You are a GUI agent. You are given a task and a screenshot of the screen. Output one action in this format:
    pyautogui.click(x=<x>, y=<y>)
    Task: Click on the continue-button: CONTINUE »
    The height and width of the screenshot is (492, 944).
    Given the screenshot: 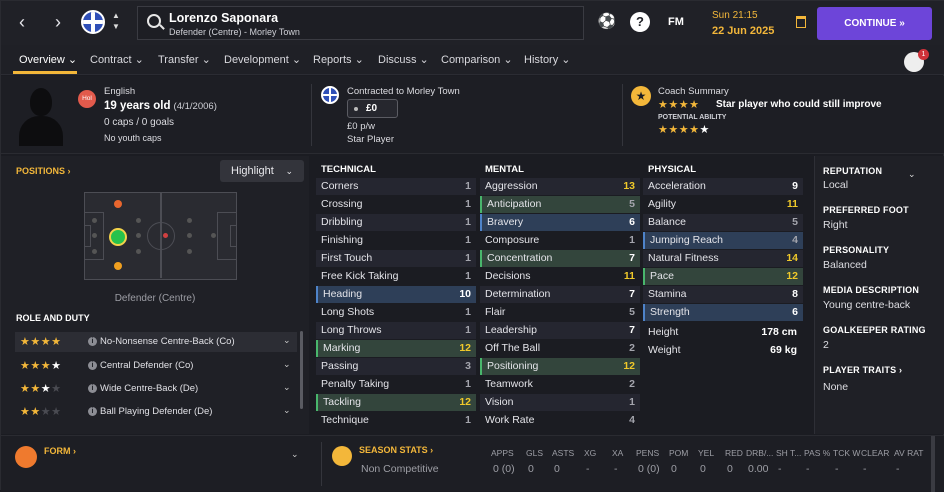 What is the action you would take?
    pyautogui.click(x=874, y=23)
    